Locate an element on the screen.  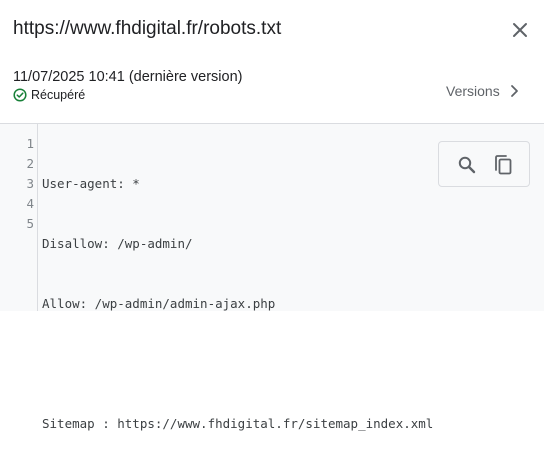
crawl-date: 11/07/2025 10:41 (dernière version) is located at coordinates (128, 77).